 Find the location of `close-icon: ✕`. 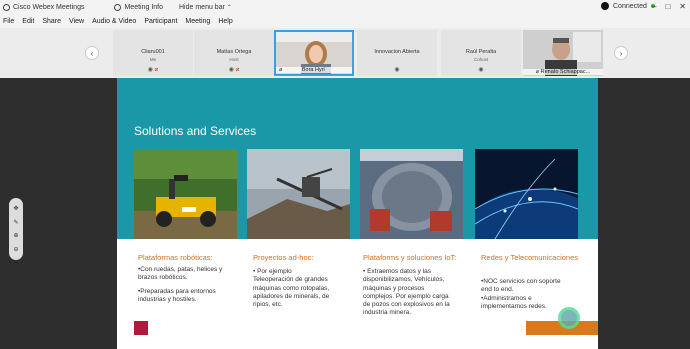

close-icon: ✕ is located at coordinates (682, 6).